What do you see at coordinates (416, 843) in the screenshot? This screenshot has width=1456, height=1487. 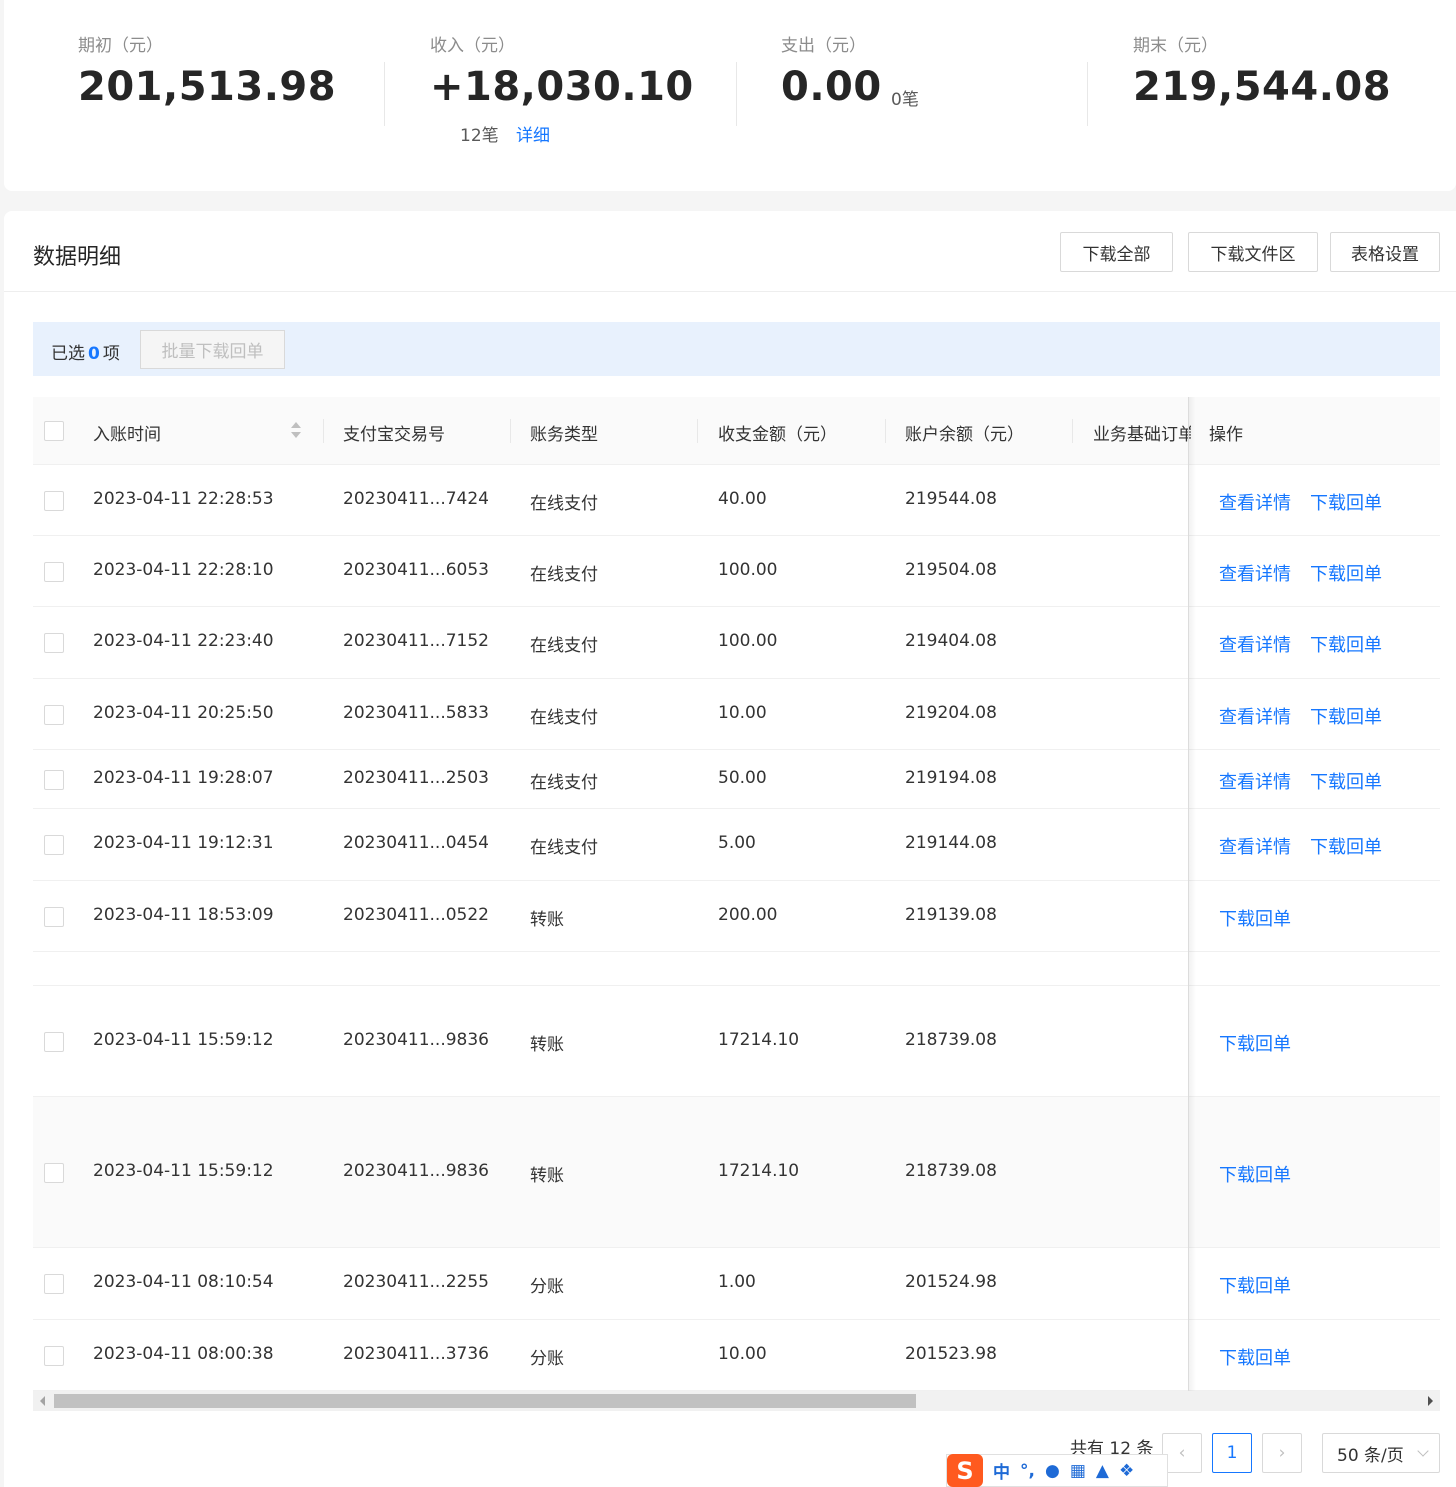 I see `cell-txn: 20230411...0454` at bounding box center [416, 843].